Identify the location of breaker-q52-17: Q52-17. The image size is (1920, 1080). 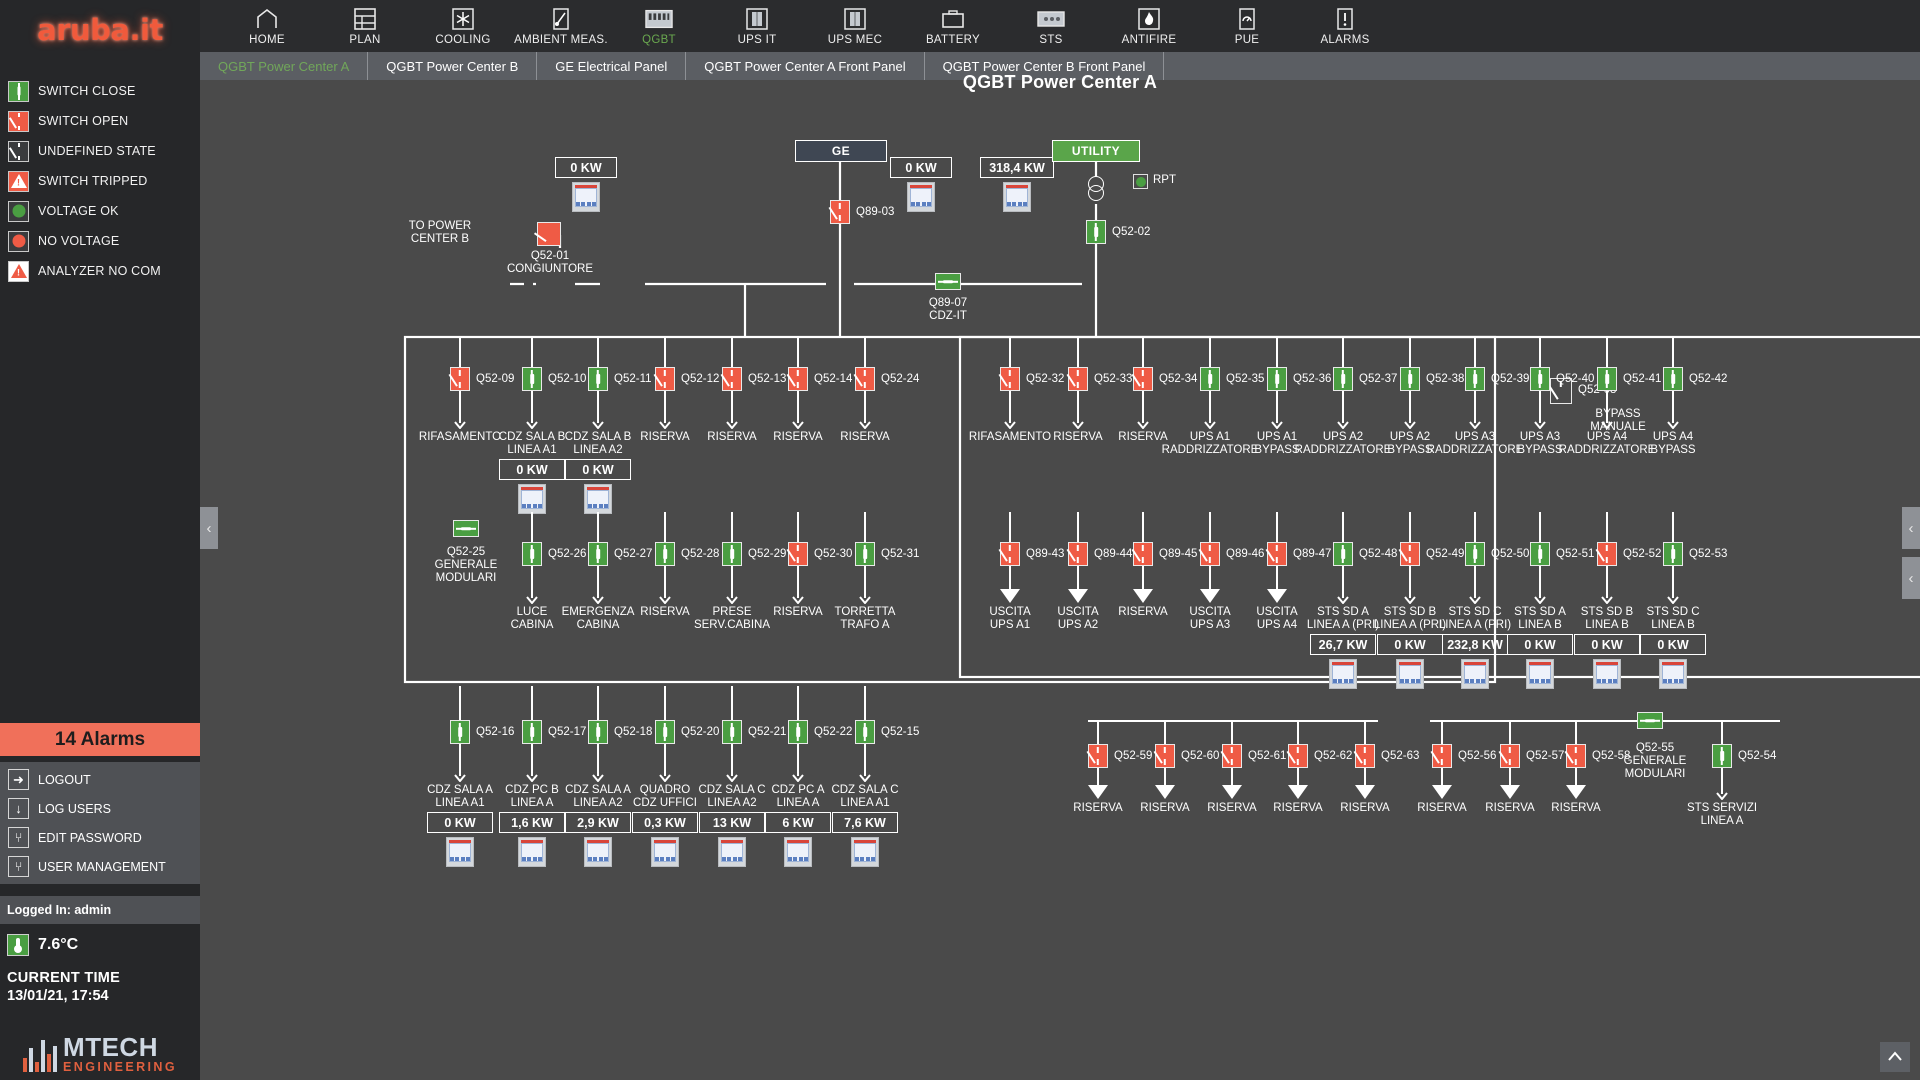
(554, 732).